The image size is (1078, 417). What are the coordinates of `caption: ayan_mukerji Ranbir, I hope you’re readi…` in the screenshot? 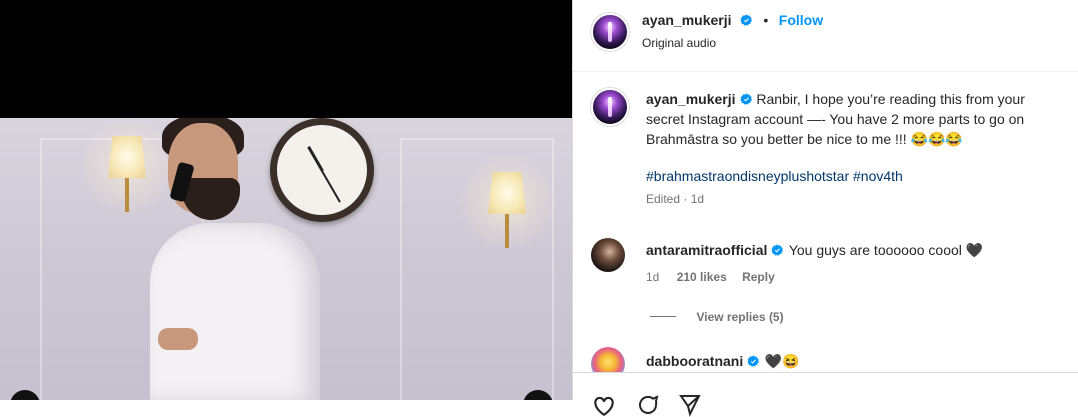 It's located at (856, 147).